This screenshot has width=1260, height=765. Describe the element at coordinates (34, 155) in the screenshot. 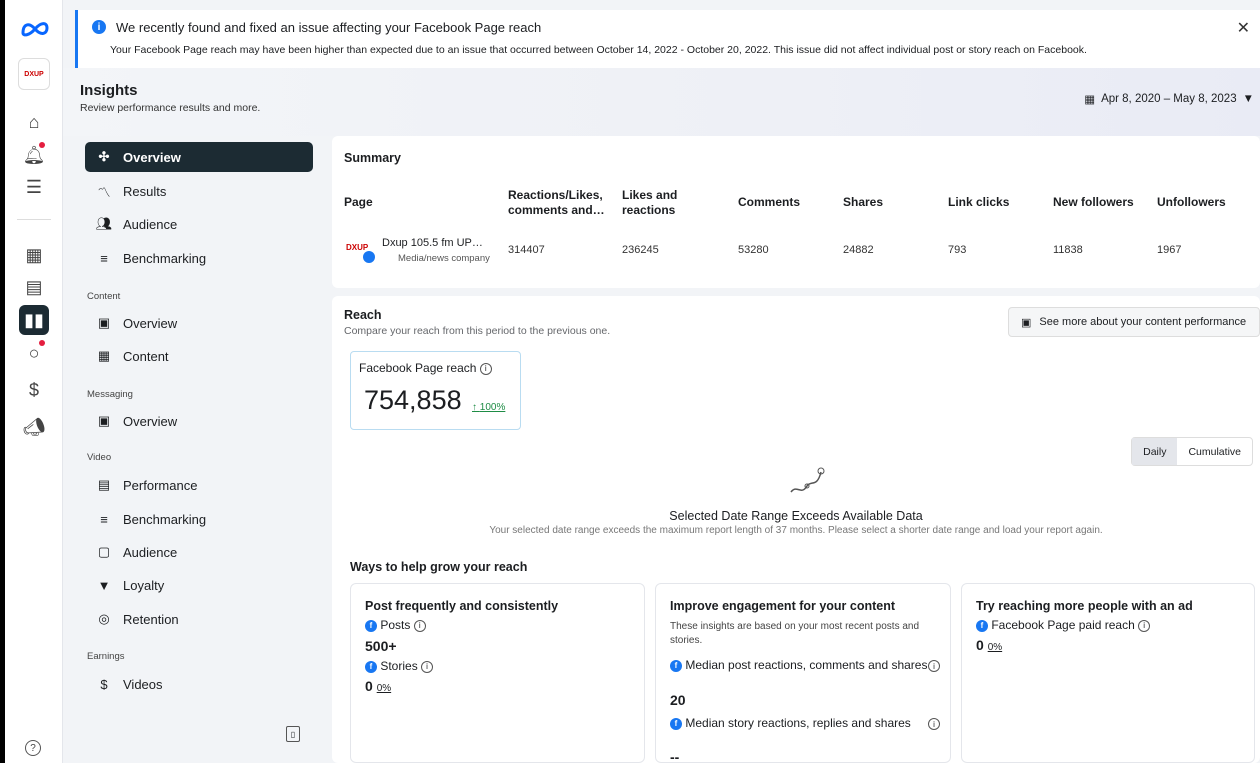

I see `notifications-icon: 🔔︎` at that location.